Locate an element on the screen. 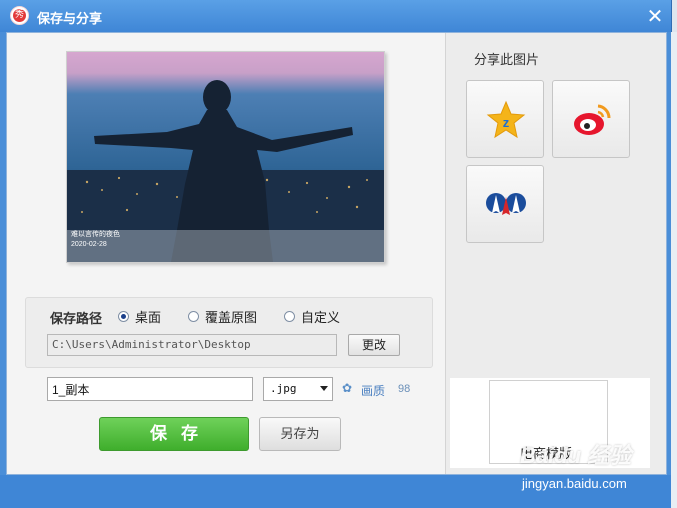  watermark-logo: Baidu 经验 is located at coordinates (576, 455).